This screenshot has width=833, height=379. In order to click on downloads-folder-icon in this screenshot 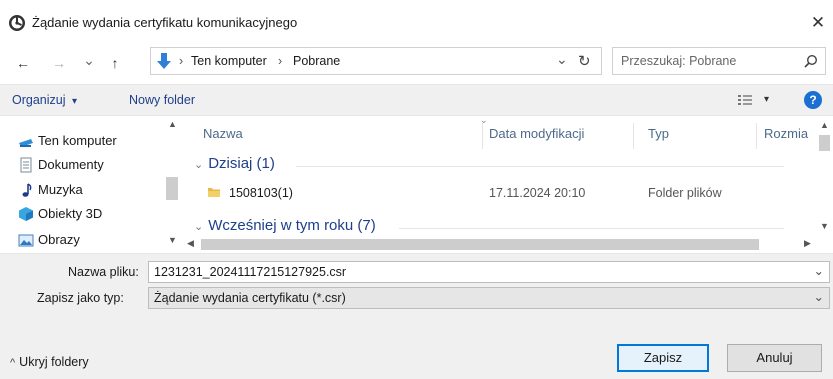, I will do `click(164, 61)`.